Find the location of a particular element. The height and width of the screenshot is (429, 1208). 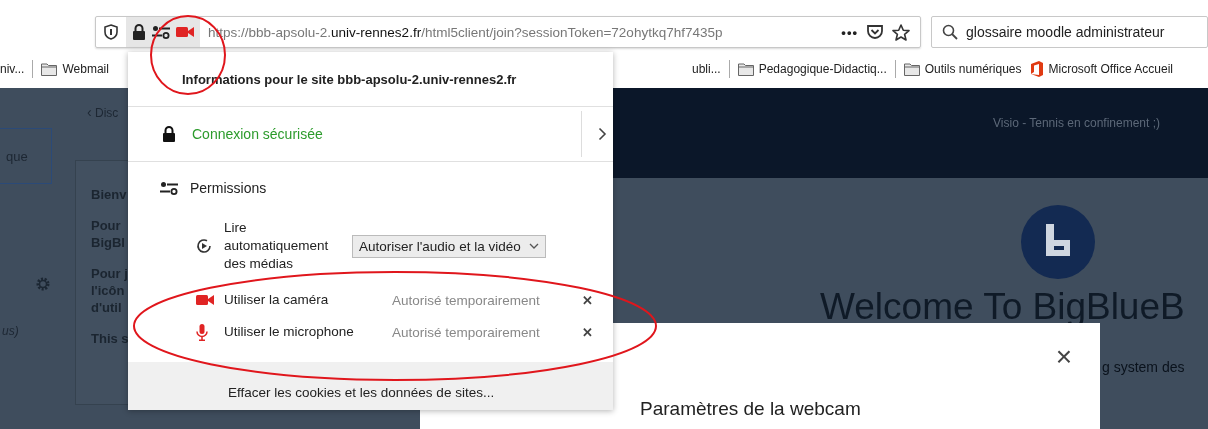

search-field: glossaire moodle administrateur is located at coordinates (1069, 32).